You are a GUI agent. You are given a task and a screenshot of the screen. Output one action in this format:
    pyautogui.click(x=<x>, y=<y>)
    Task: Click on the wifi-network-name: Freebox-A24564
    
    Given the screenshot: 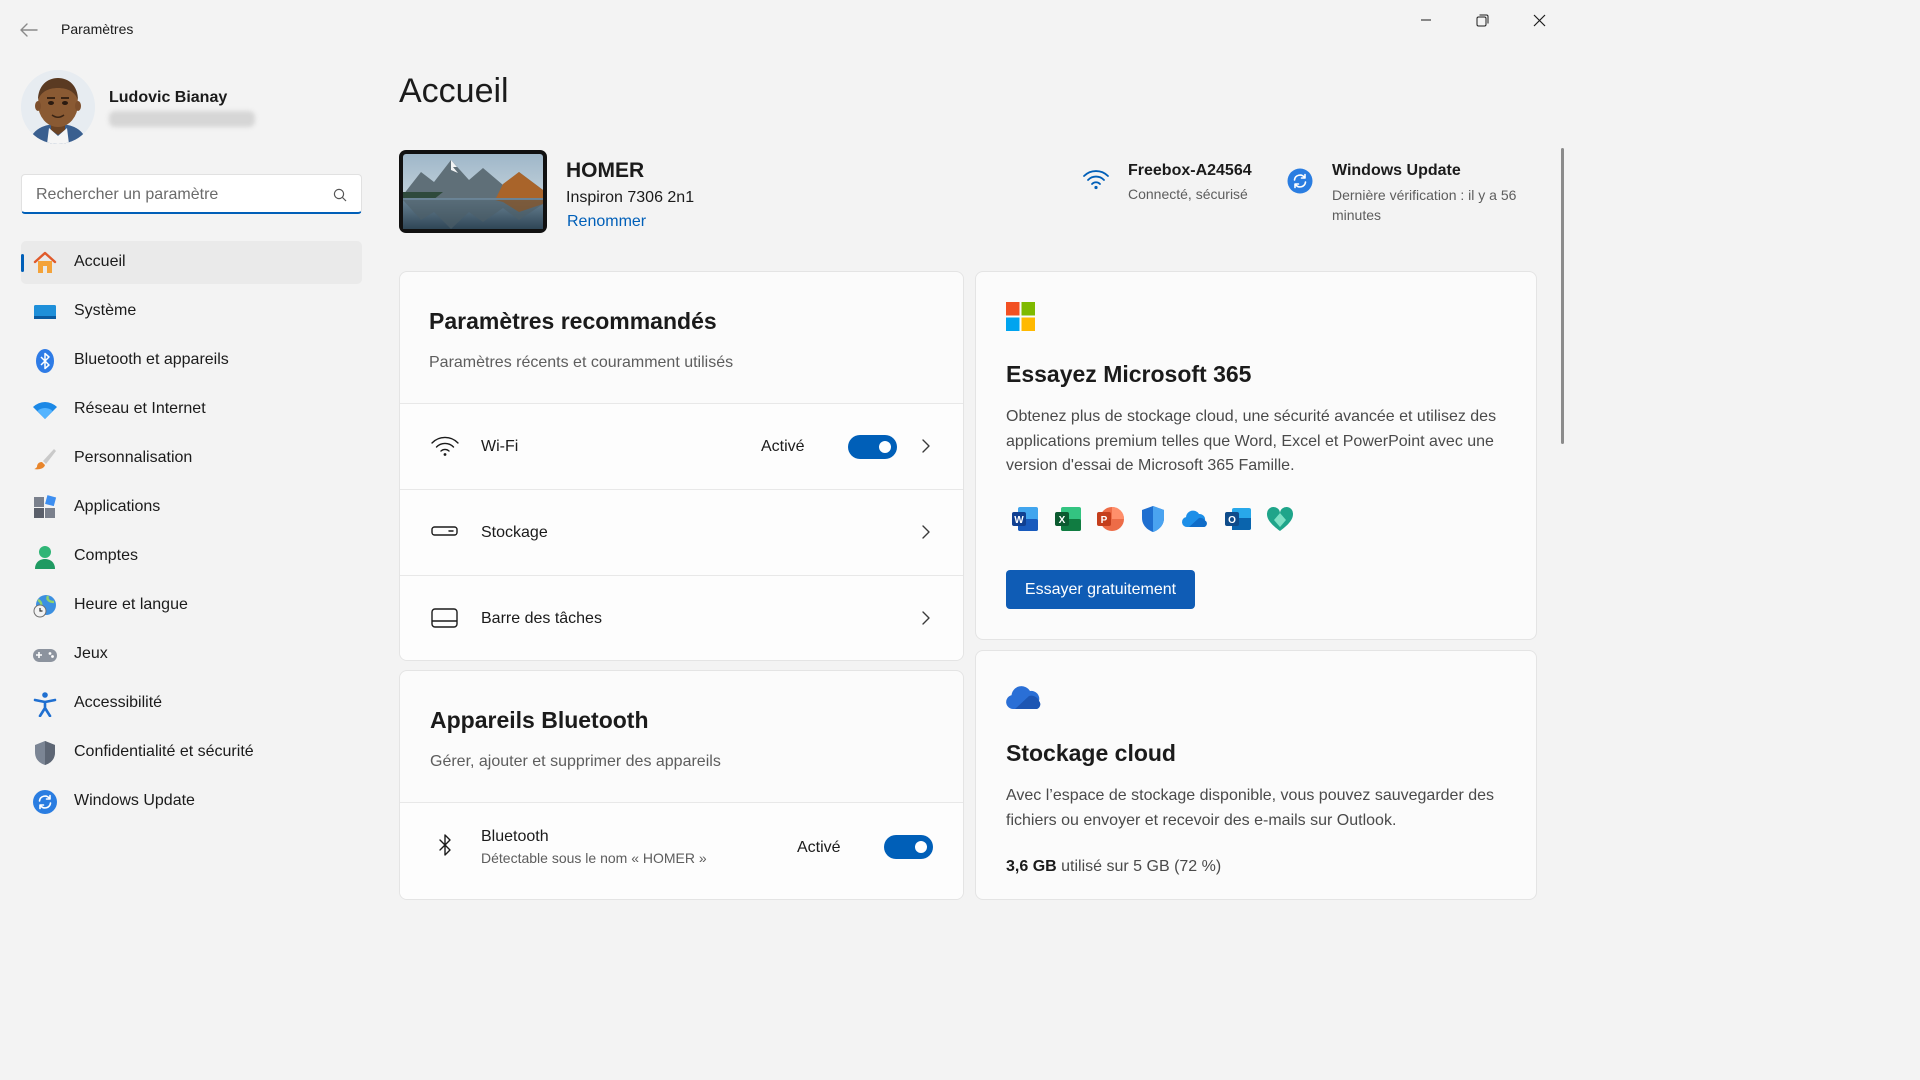 What is the action you would take?
    pyautogui.click(x=1190, y=171)
    